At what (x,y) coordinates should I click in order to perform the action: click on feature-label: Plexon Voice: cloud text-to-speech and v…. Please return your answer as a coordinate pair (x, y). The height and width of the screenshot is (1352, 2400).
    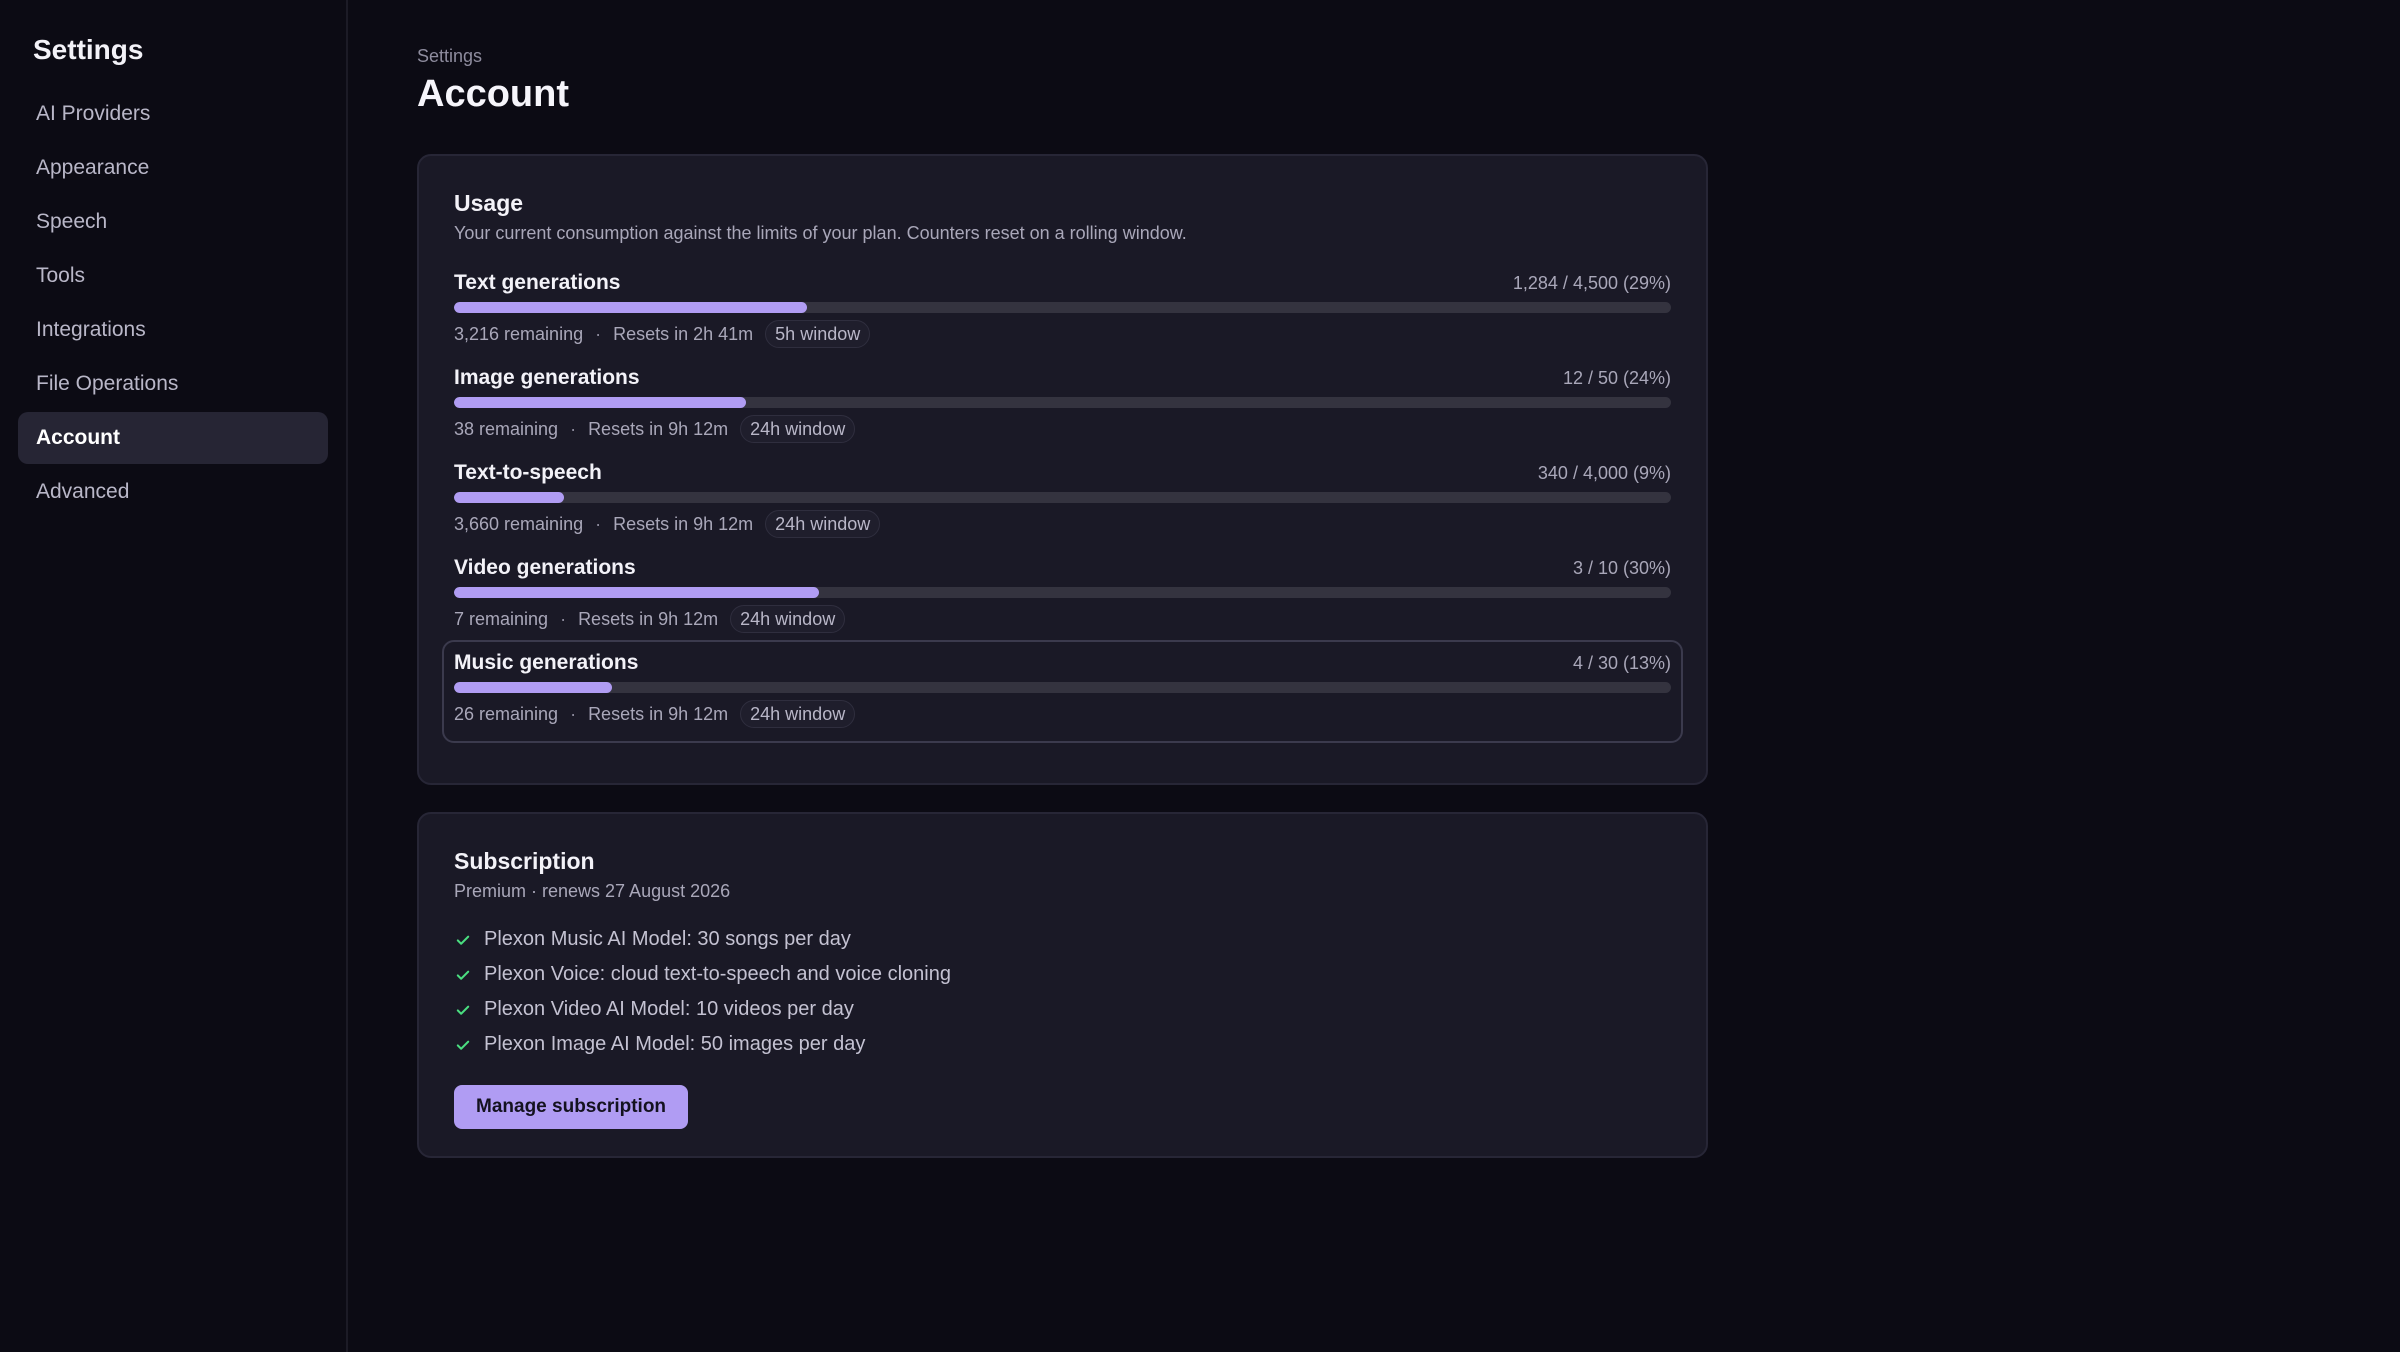
    Looking at the image, I should click on (717, 974).